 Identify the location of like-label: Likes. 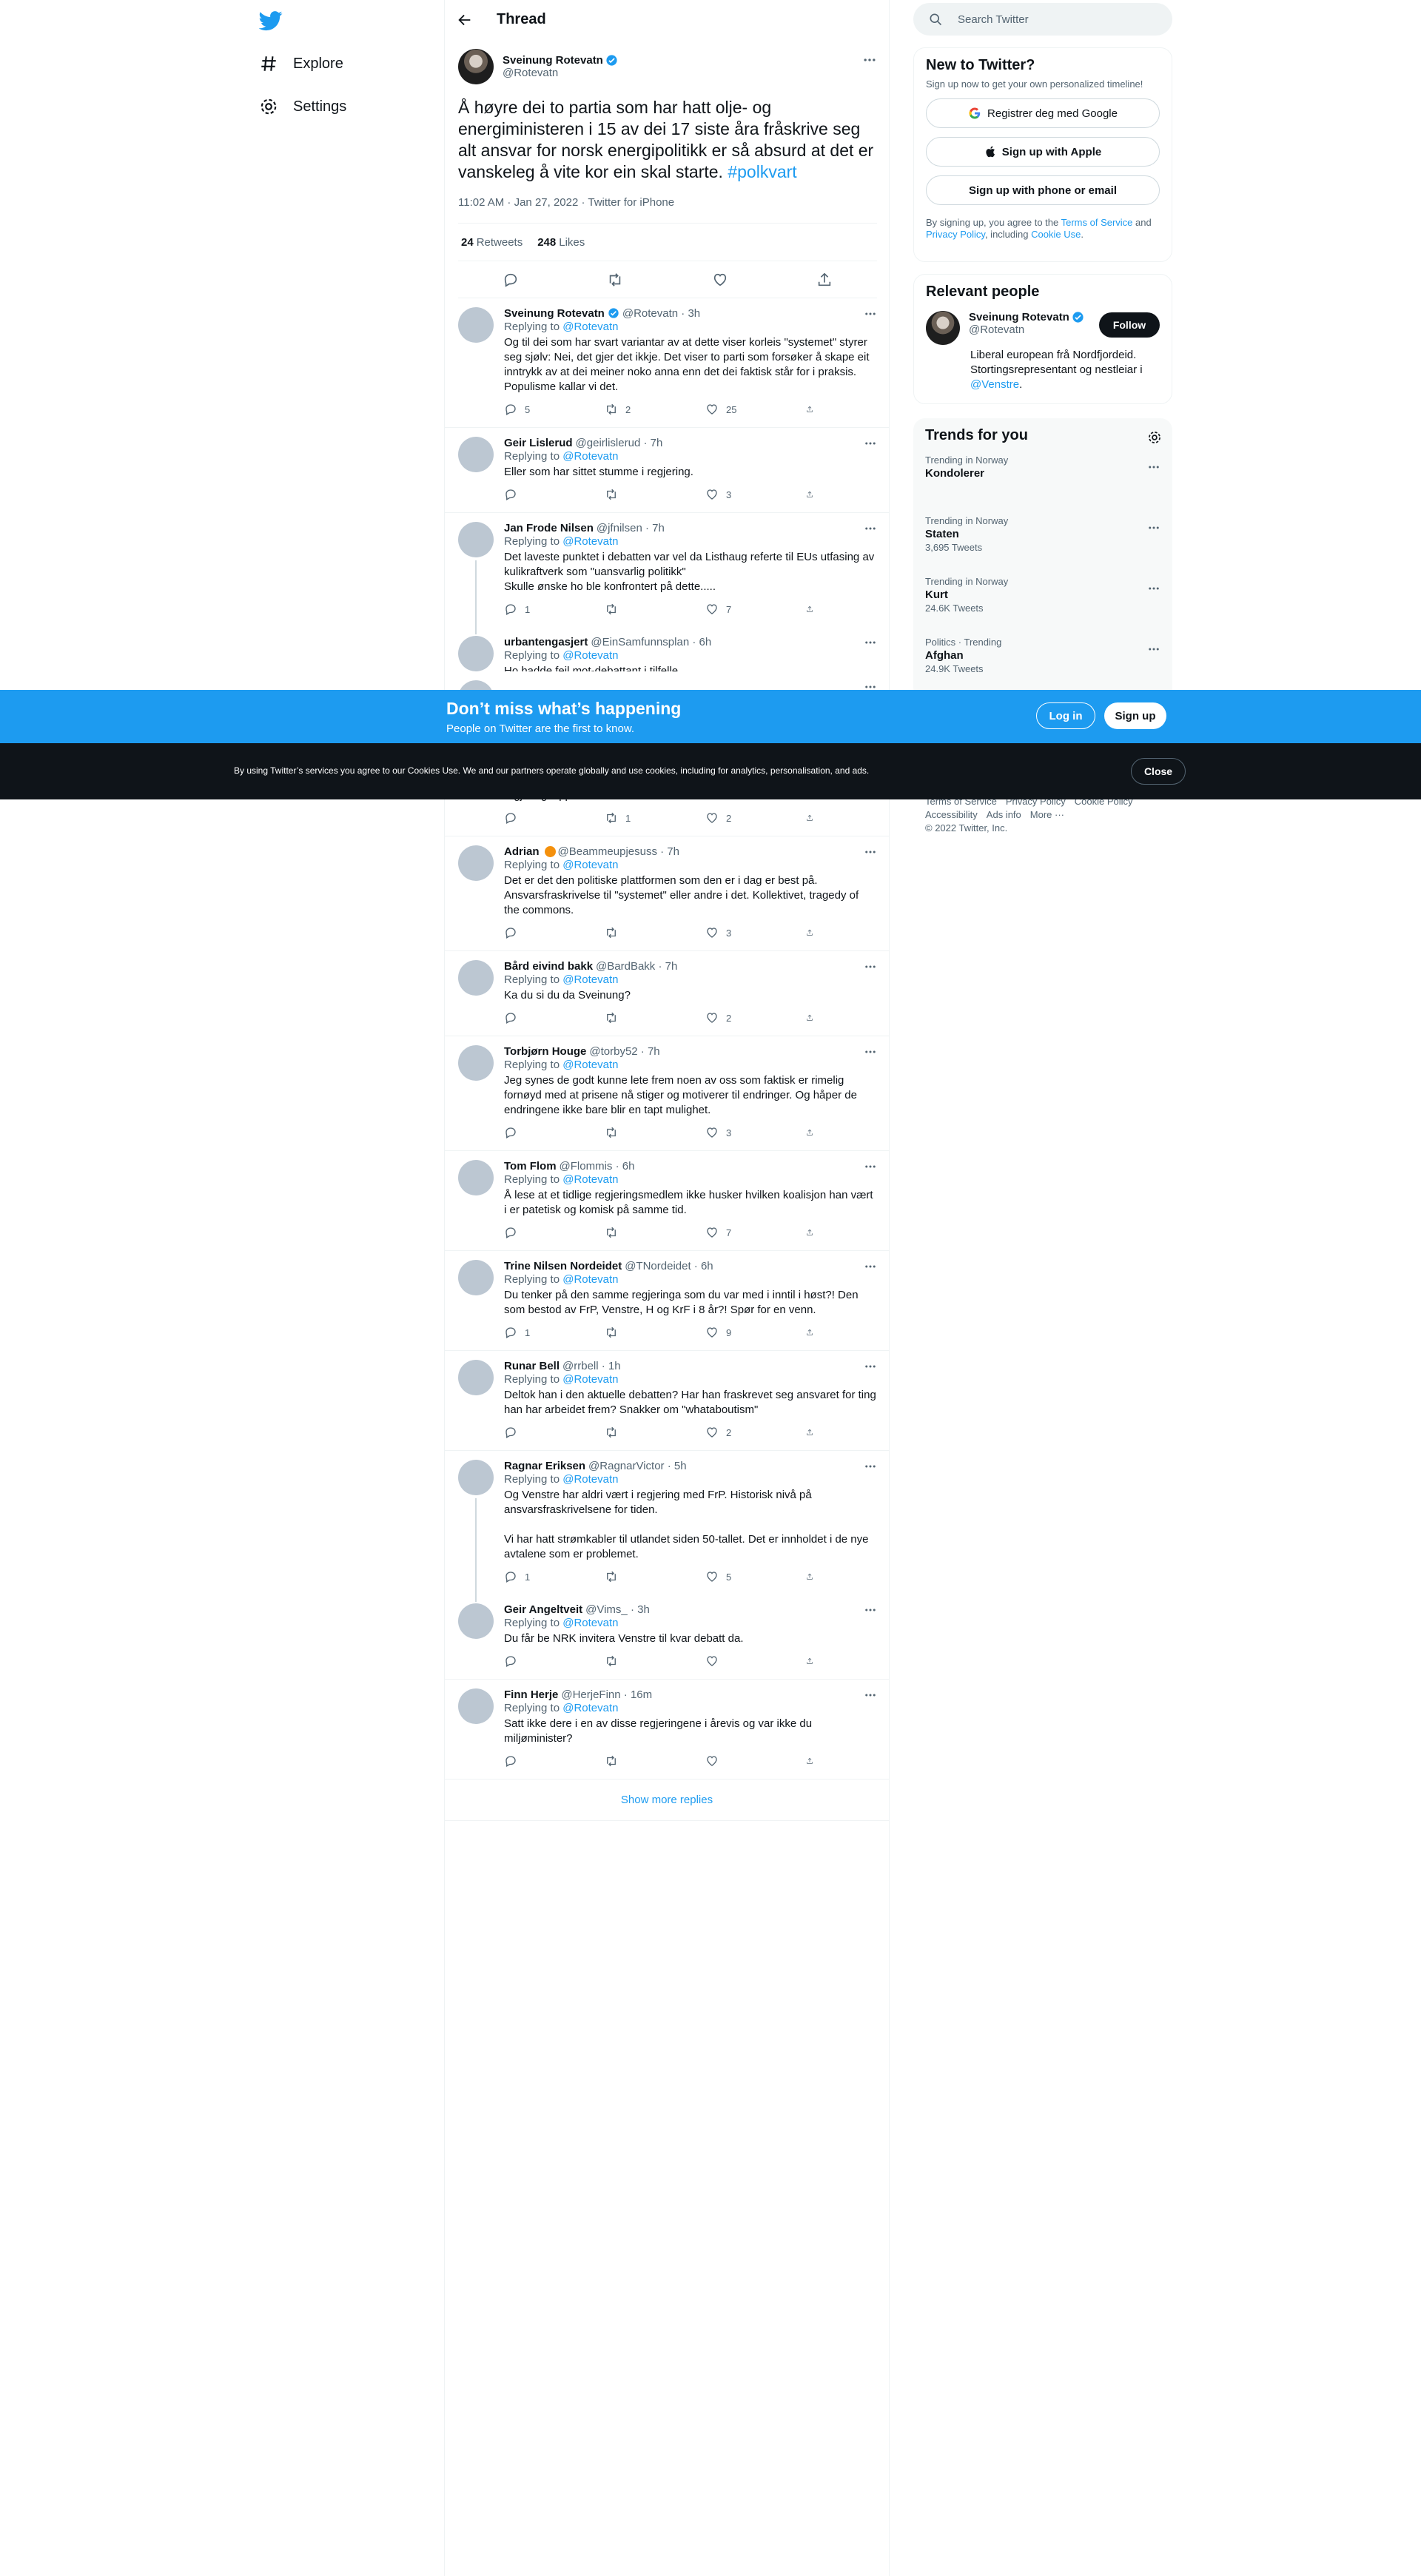
(572, 242).